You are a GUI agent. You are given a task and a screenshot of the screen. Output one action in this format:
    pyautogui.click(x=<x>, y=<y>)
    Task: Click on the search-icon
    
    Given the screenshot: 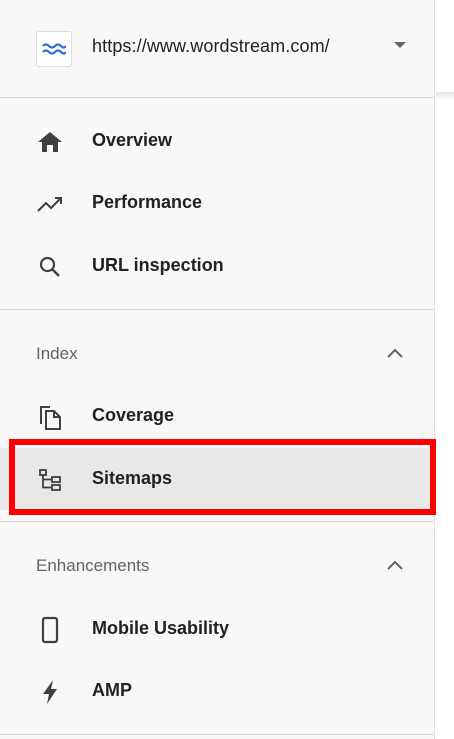 What is the action you would take?
    pyautogui.click(x=50, y=267)
    